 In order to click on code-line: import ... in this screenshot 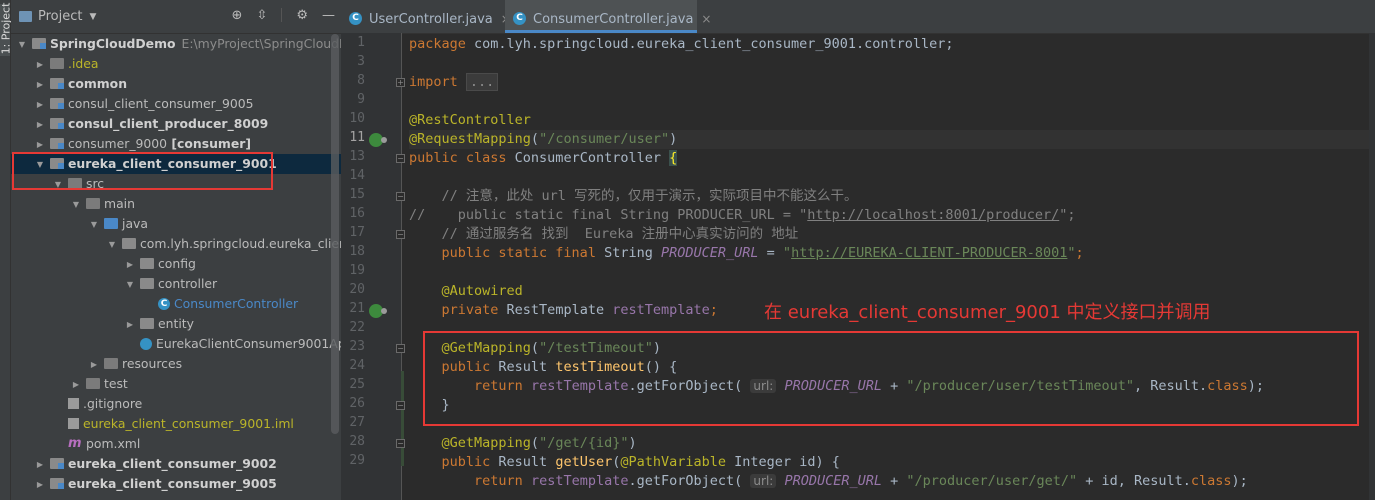, I will do `click(454, 82)`.